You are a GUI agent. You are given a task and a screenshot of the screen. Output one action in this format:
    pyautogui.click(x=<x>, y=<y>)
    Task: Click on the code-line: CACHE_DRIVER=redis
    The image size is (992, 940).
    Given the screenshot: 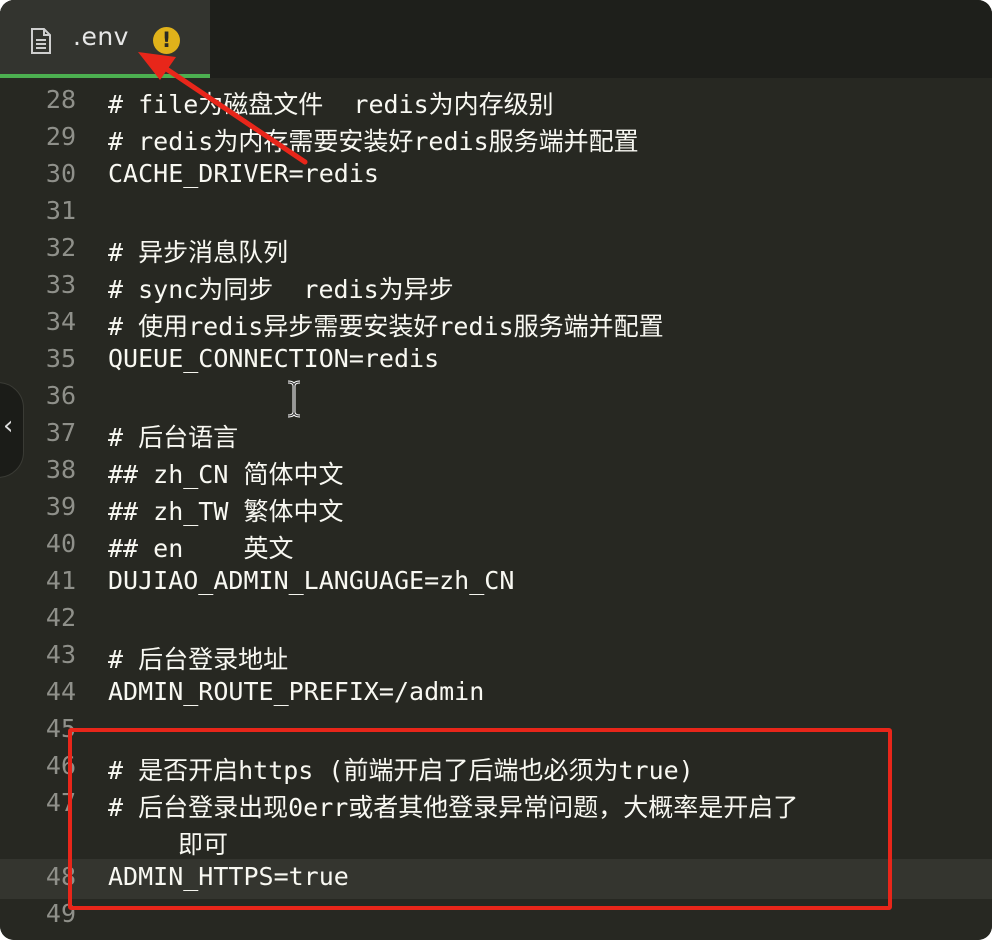 What is the action you would take?
    pyautogui.click(x=243, y=173)
    